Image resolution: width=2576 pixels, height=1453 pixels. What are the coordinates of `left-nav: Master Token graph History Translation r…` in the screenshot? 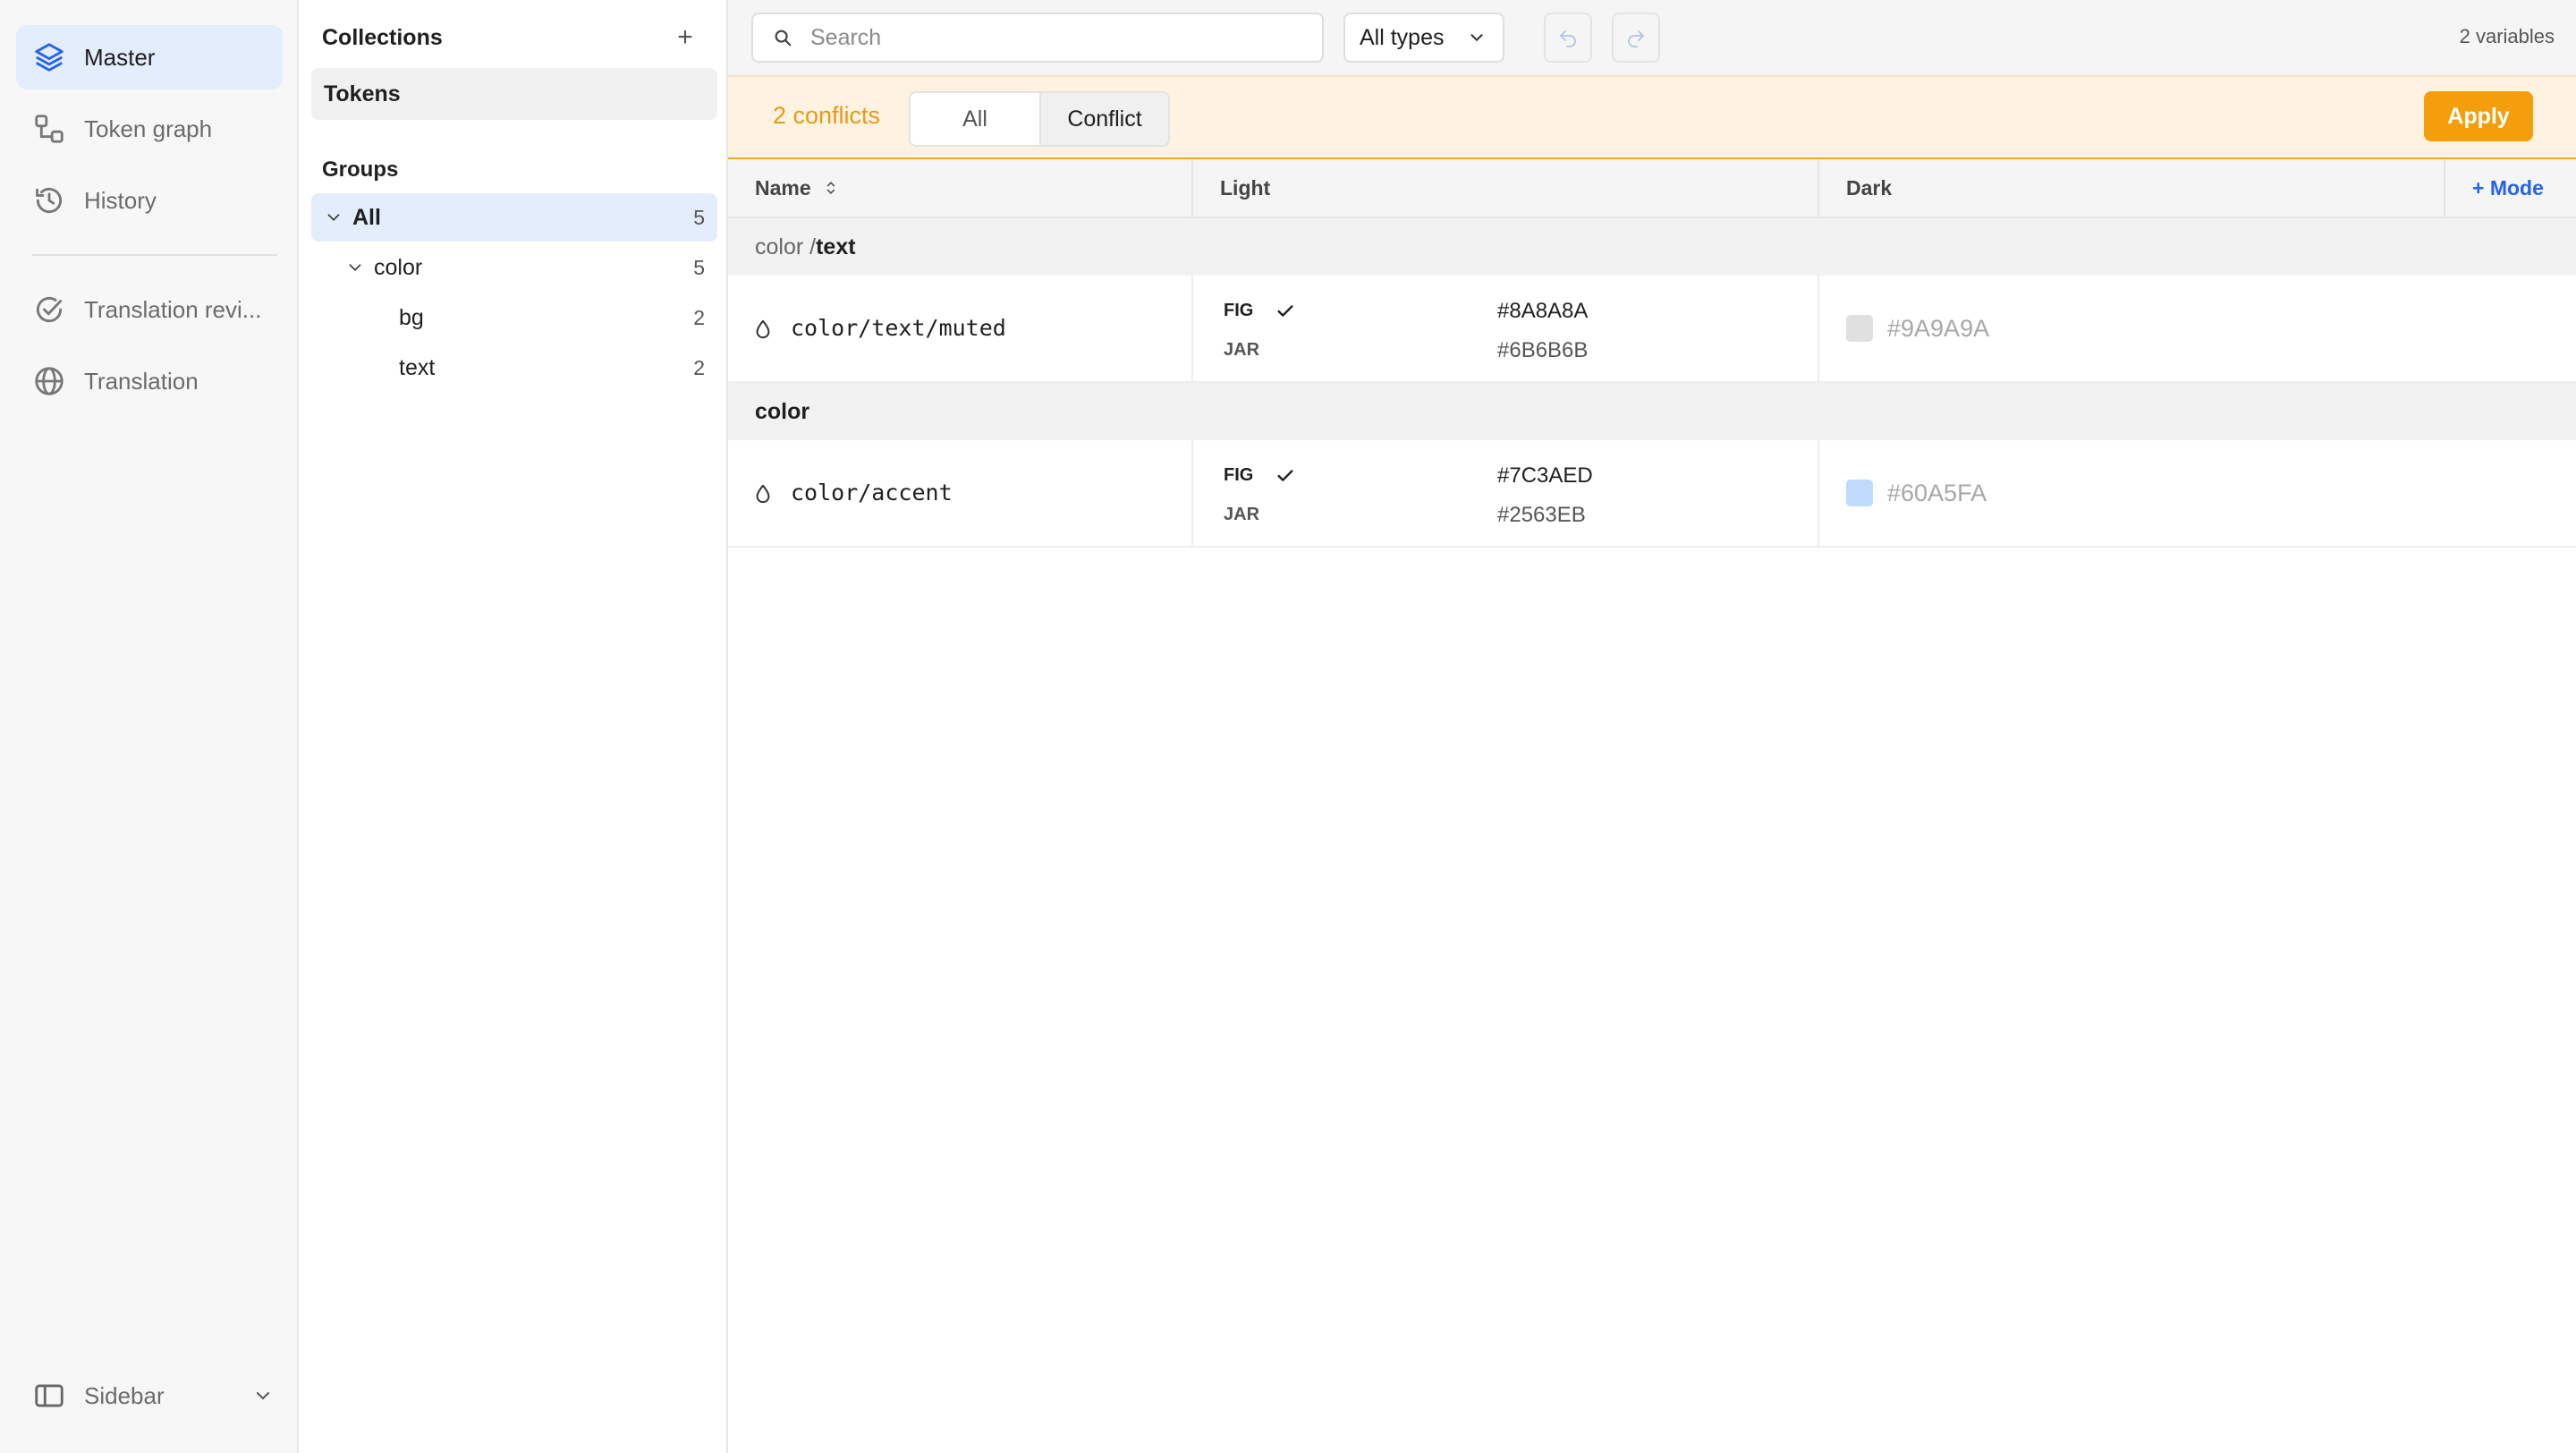 It's located at (149, 726).